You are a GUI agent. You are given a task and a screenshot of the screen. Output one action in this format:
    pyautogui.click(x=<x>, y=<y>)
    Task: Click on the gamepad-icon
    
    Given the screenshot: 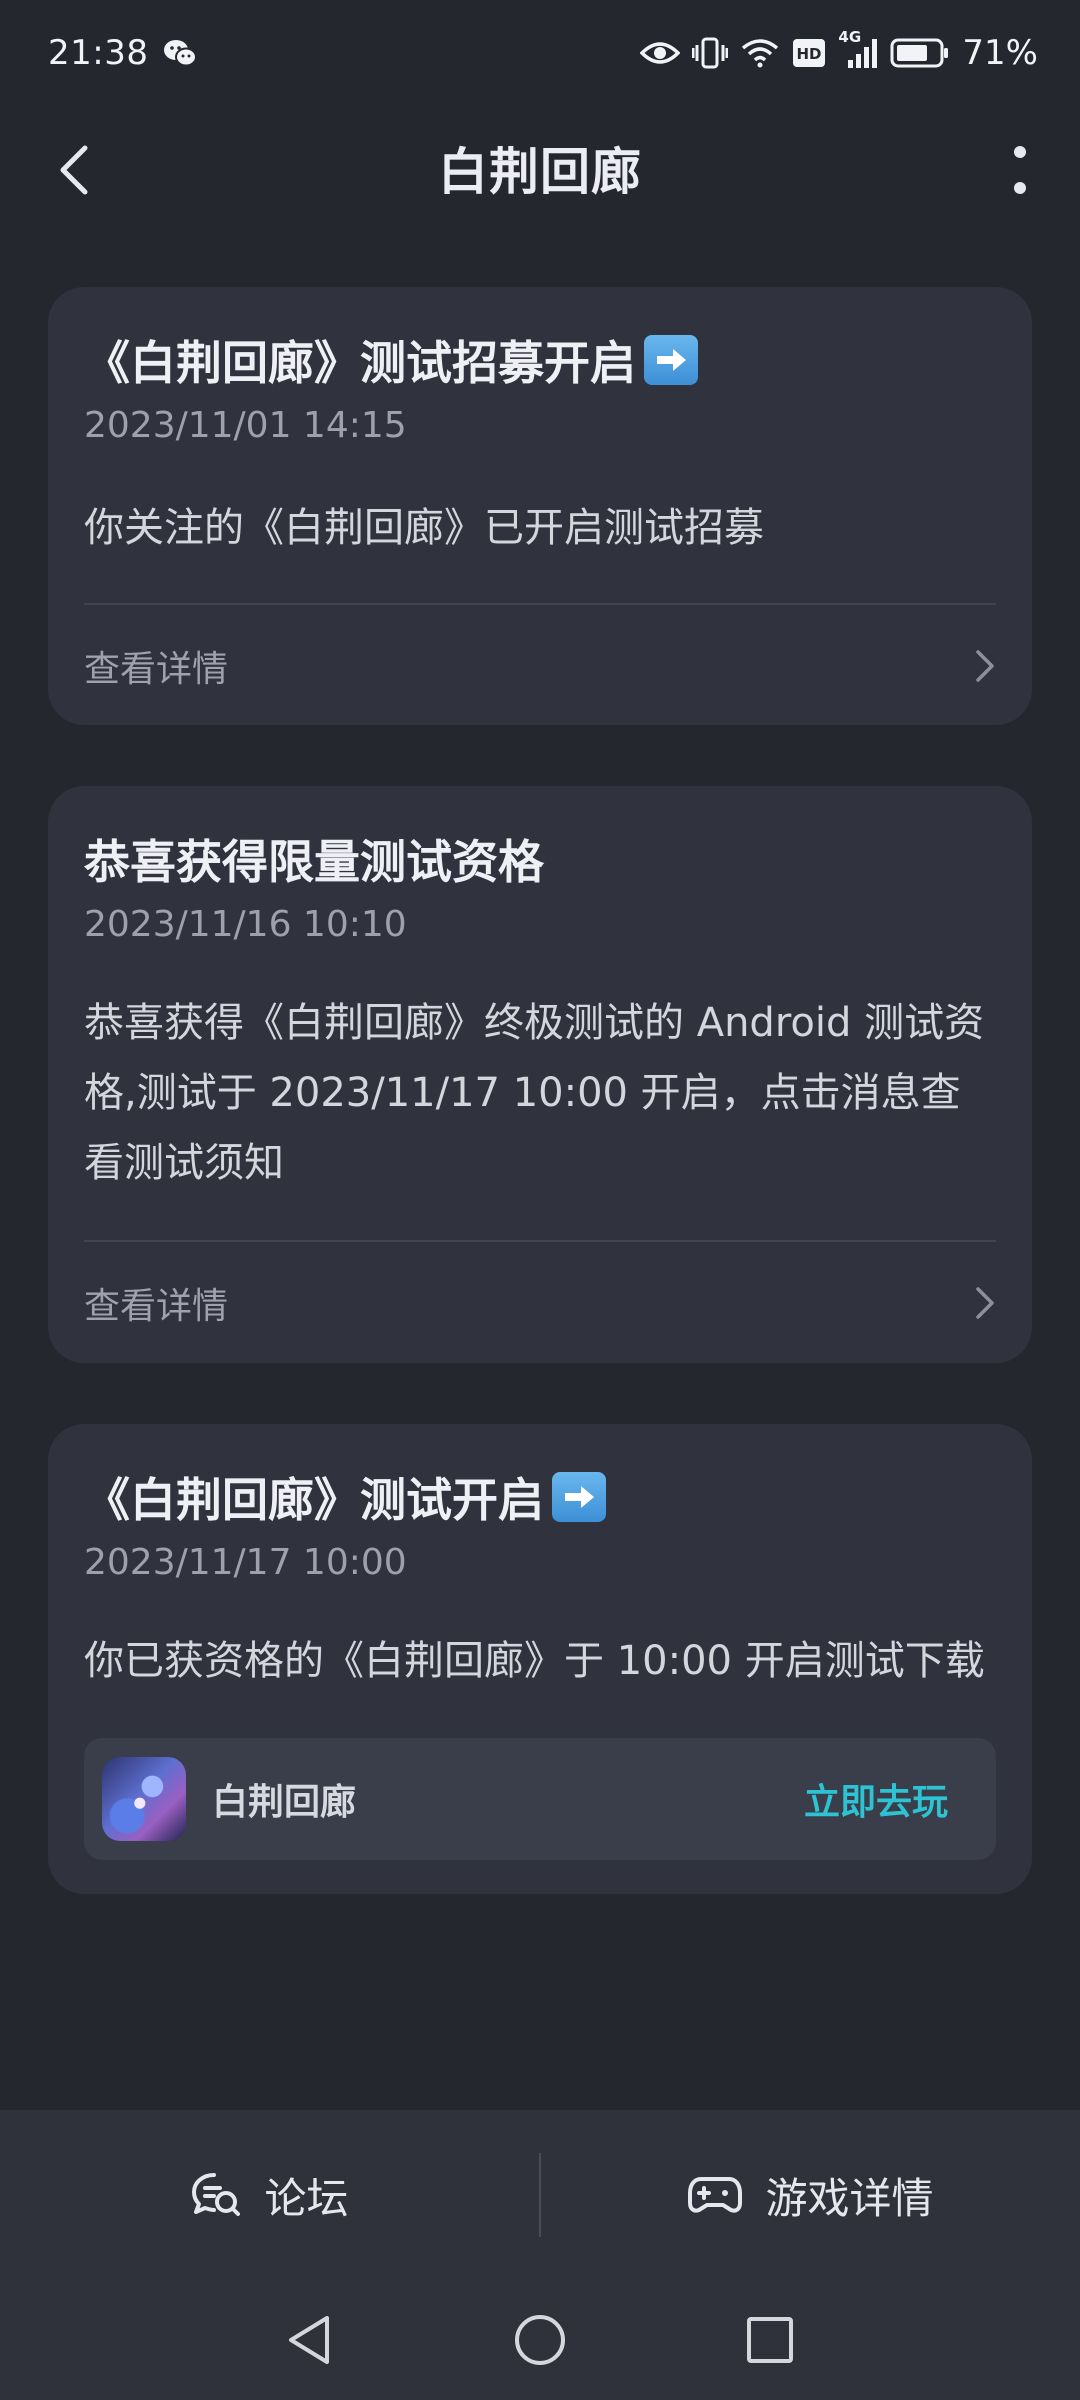 What is the action you would take?
    pyautogui.click(x=715, y=2195)
    